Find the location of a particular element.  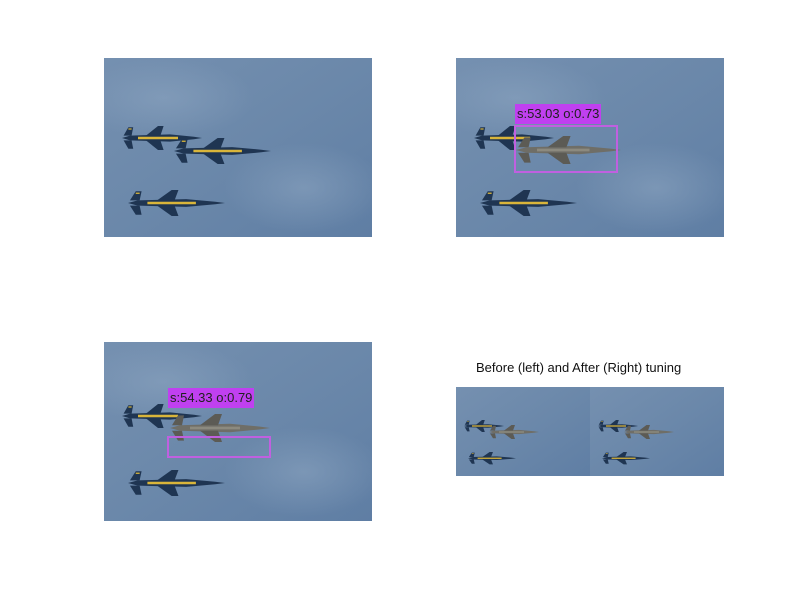

comparison-panel is located at coordinates (590, 431).